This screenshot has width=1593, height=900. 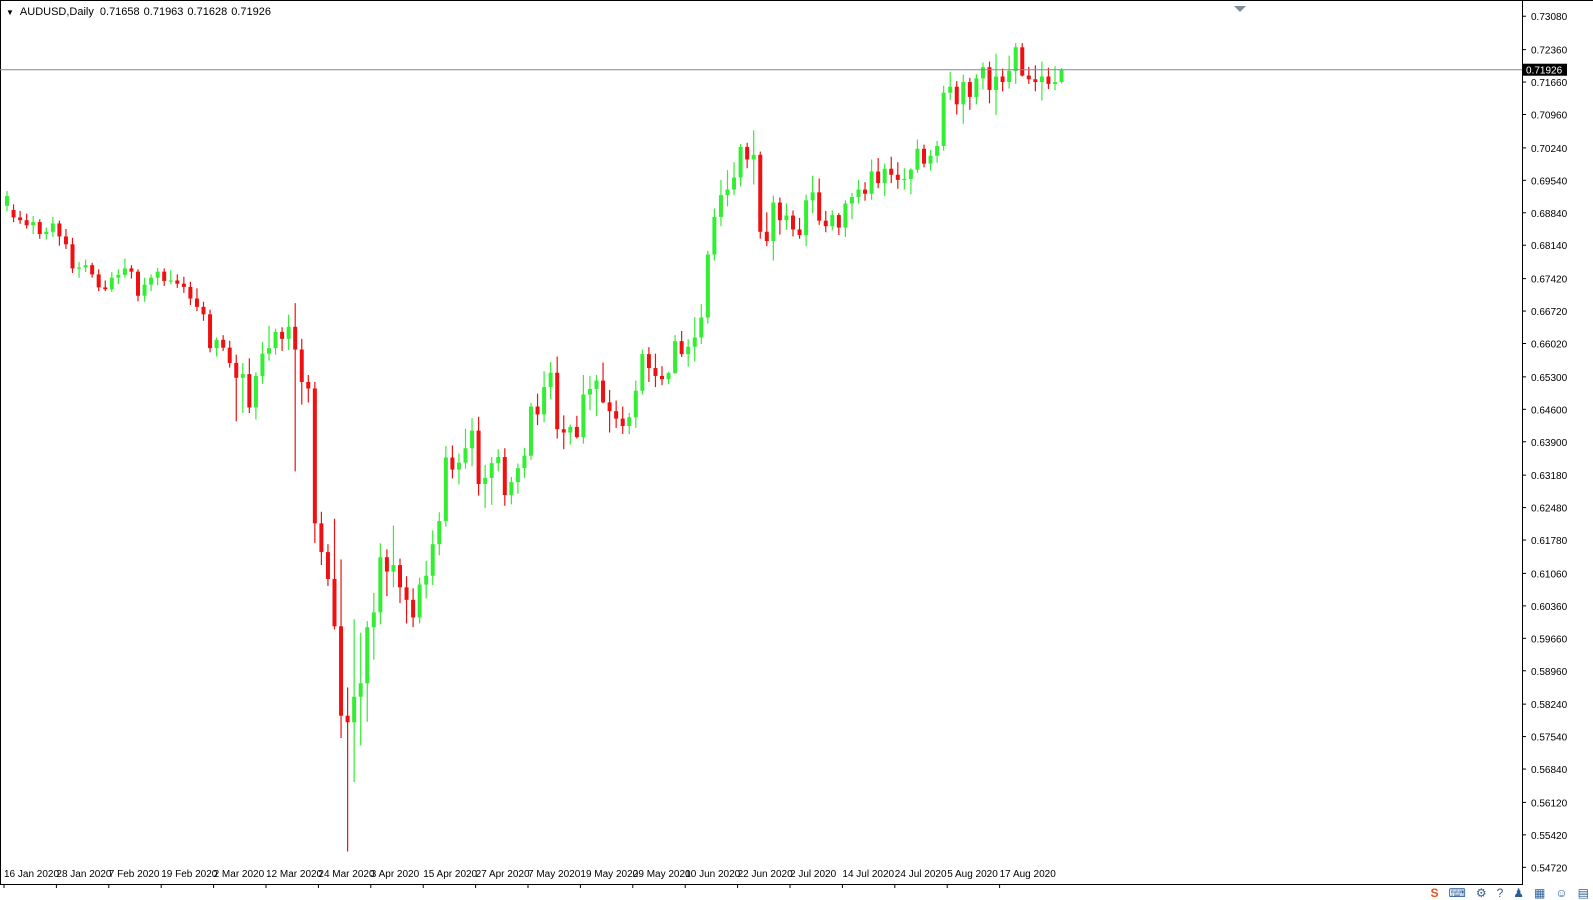 What do you see at coordinates (1549, 705) in the screenshot?
I see `price-tick-label: 0.58240` at bounding box center [1549, 705].